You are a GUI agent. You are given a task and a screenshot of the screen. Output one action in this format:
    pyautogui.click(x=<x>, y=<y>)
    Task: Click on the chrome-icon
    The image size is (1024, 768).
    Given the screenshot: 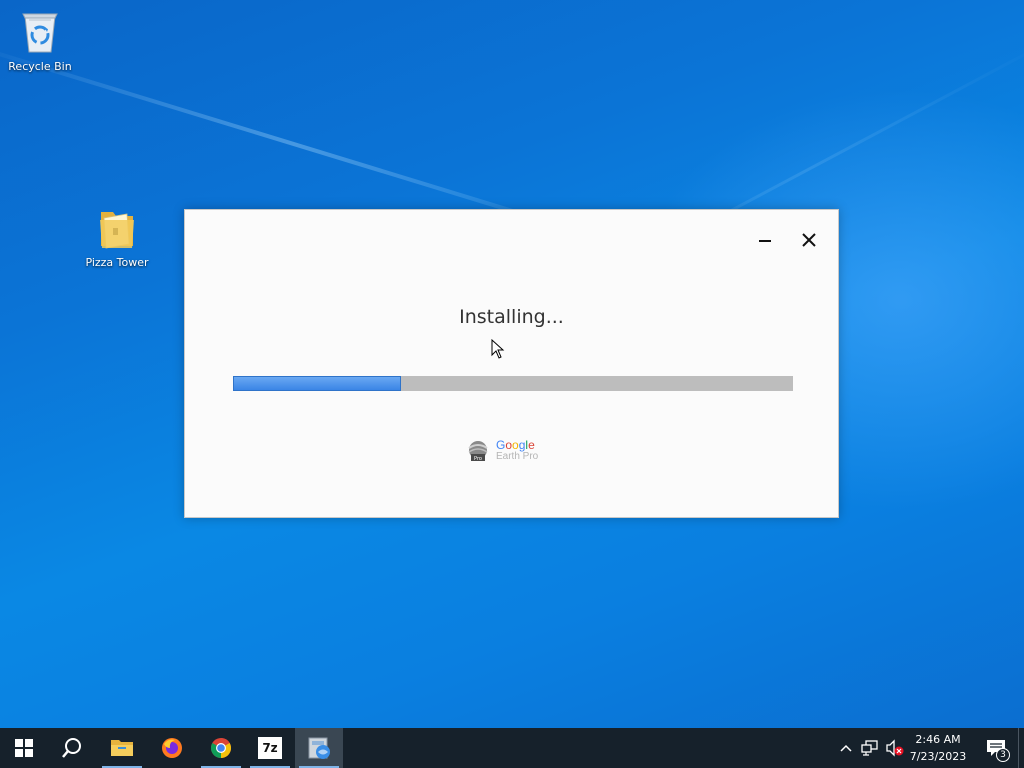 What is the action you would take?
    pyautogui.click(x=221, y=748)
    